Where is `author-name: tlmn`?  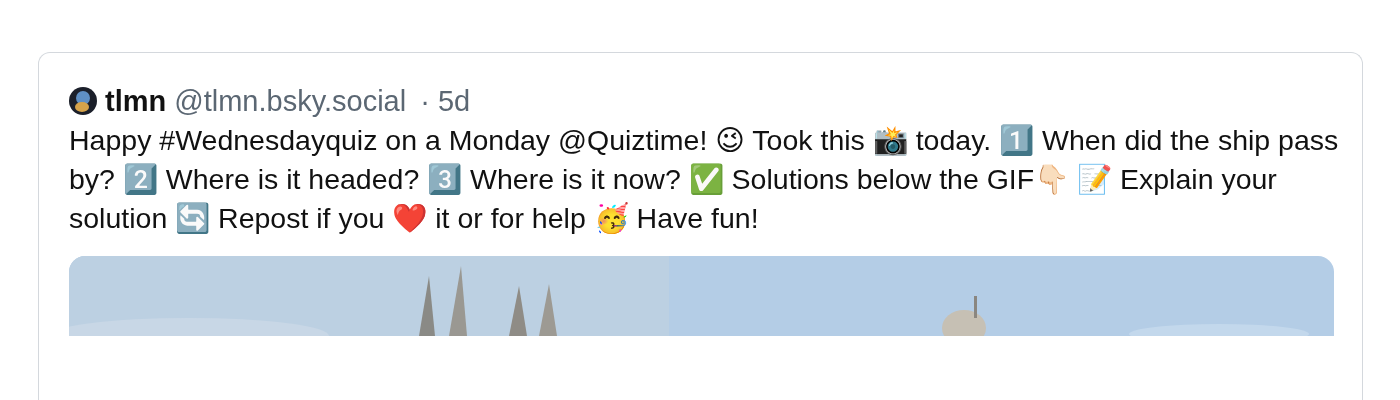 author-name: tlmn is located at coordinates (136, 101).